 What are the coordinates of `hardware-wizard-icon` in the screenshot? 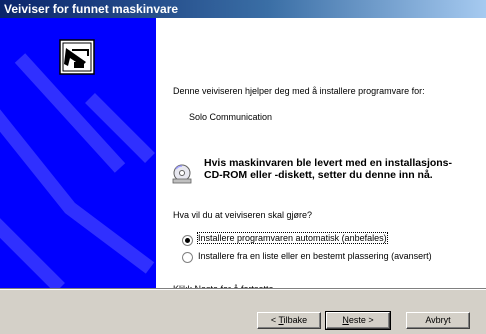 It's located at (77, 57).